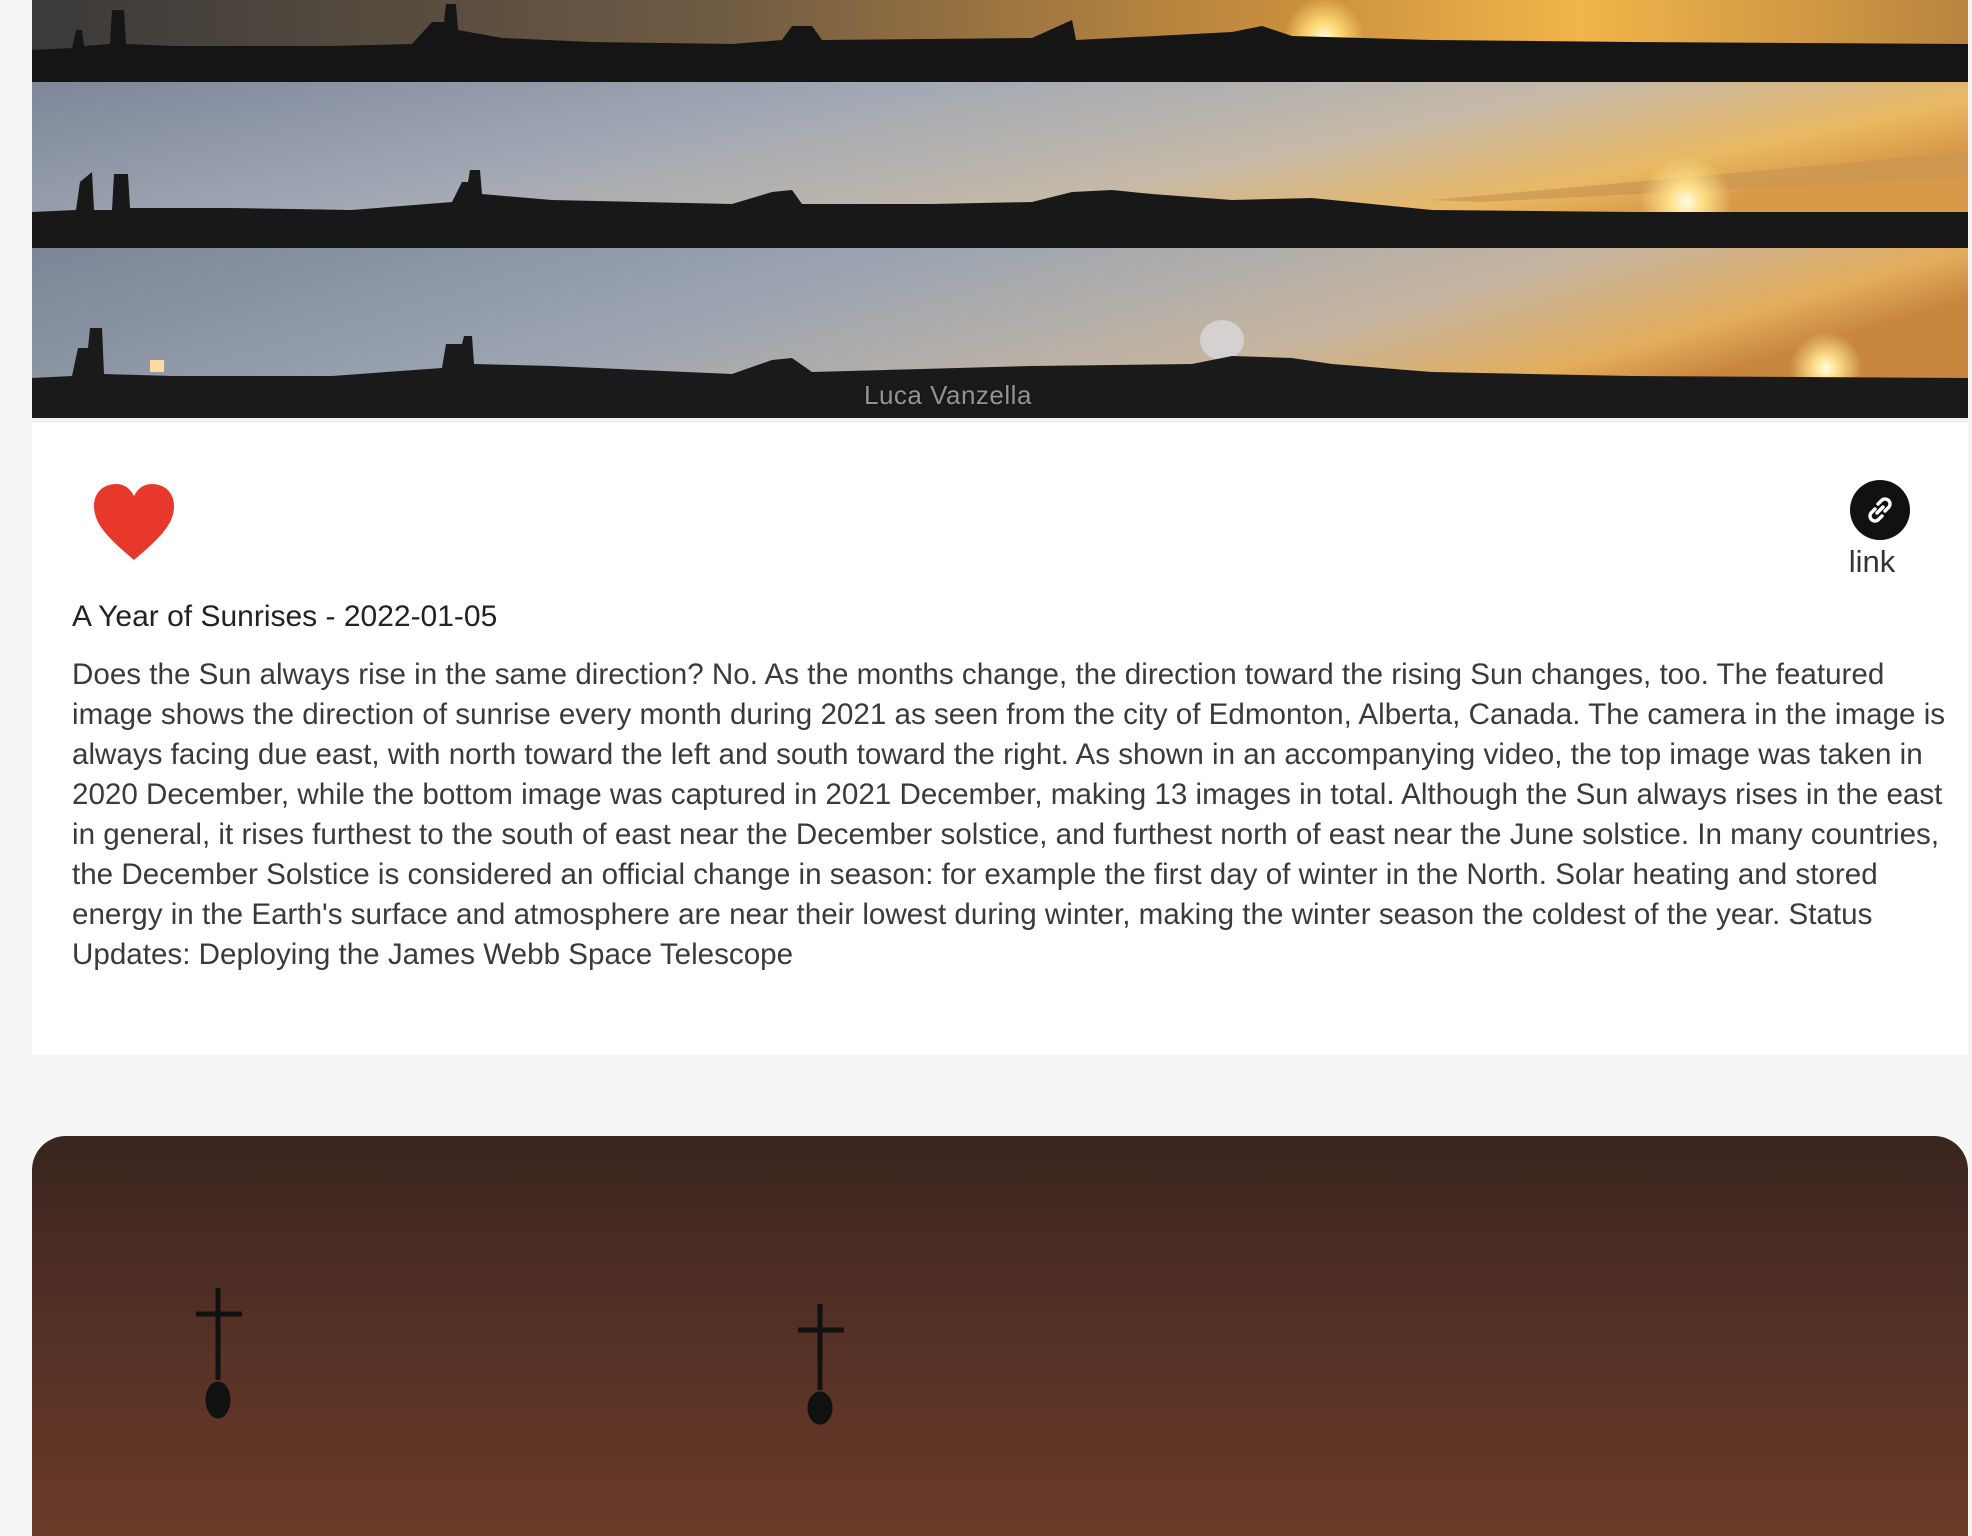 This screenshot has width=1972, height=1536. What do you see at coordinates (948, 395) in the screenshot?
I see `photo-credit: Luca Vanzella` at bounding box center [948, 395].